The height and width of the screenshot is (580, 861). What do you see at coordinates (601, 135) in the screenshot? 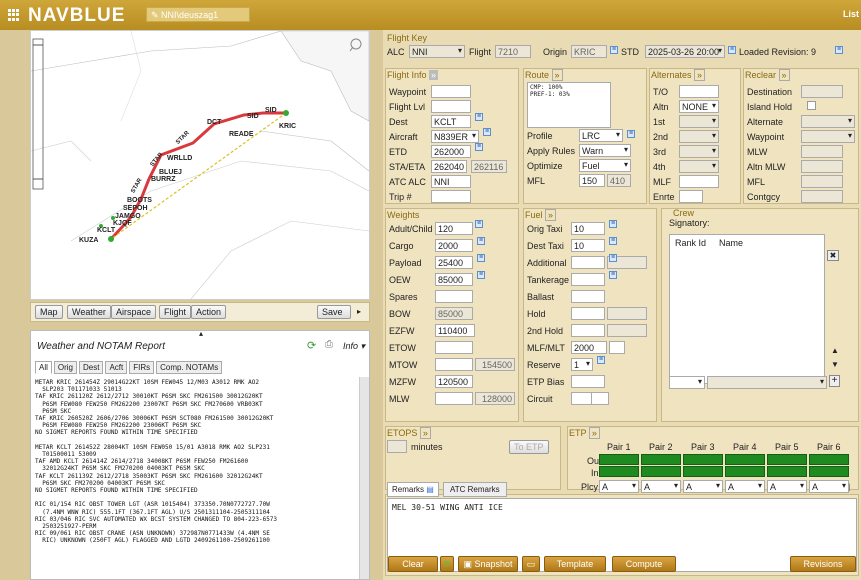
I see `profile-select: LRC` at bounding box center [601, 135].